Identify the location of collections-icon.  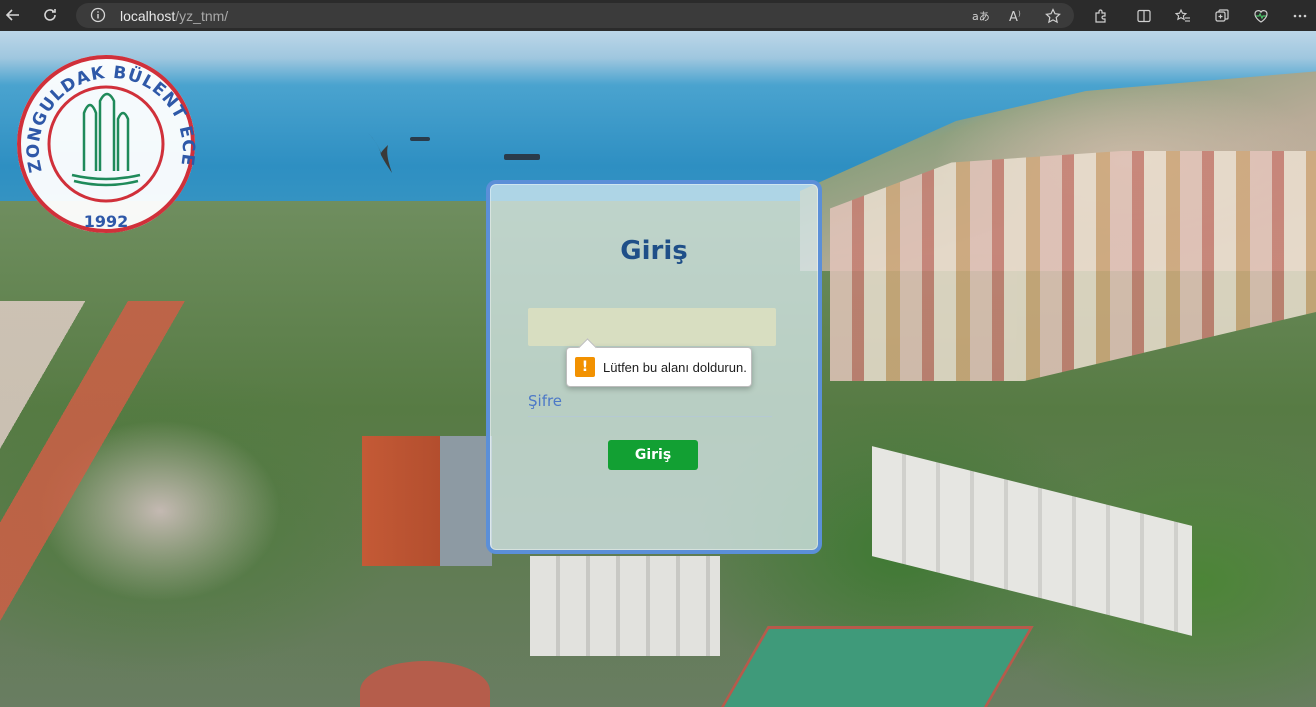
(1222, 16).